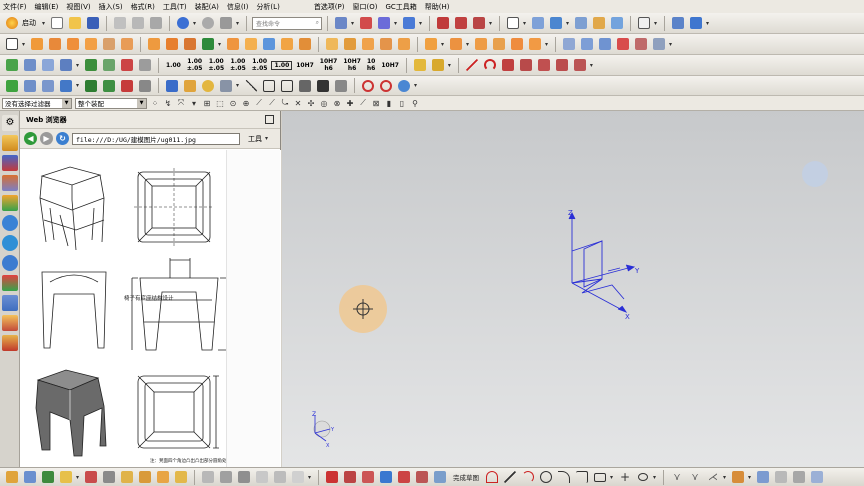 The height and width of the screenshot is (486, 864). Describe the element at coordinates (260, 65) in the screenshot. I see `tolerance-style-5: 1.00 ±.05` at that location.